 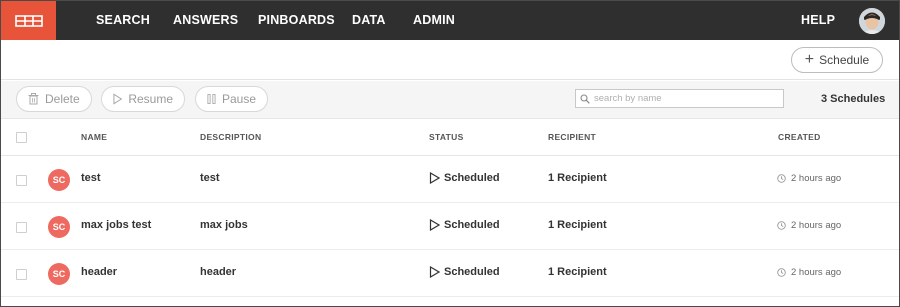 What do you see at coordinates (224, 225) in the screenshot?
I see `schedule-description: max jobs` at bounding box center [224, 225].